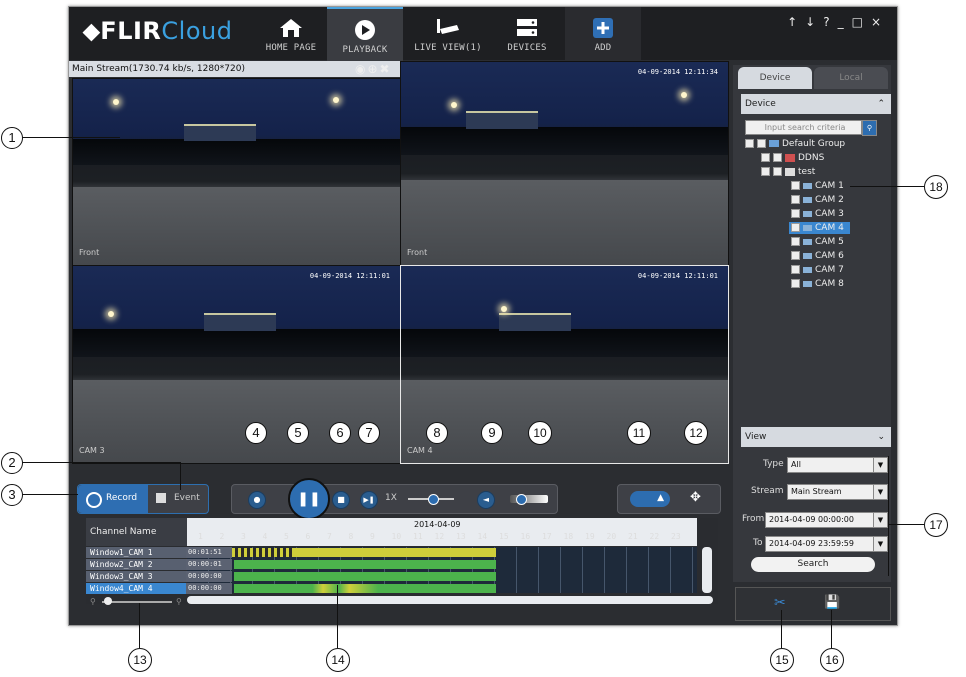 Image resolution: width=966 pixels, height=677 pixels. Describe the element at coordinates (93, 601) in the screenshot. I see `zoom-out-icon: ⚲` at that location.